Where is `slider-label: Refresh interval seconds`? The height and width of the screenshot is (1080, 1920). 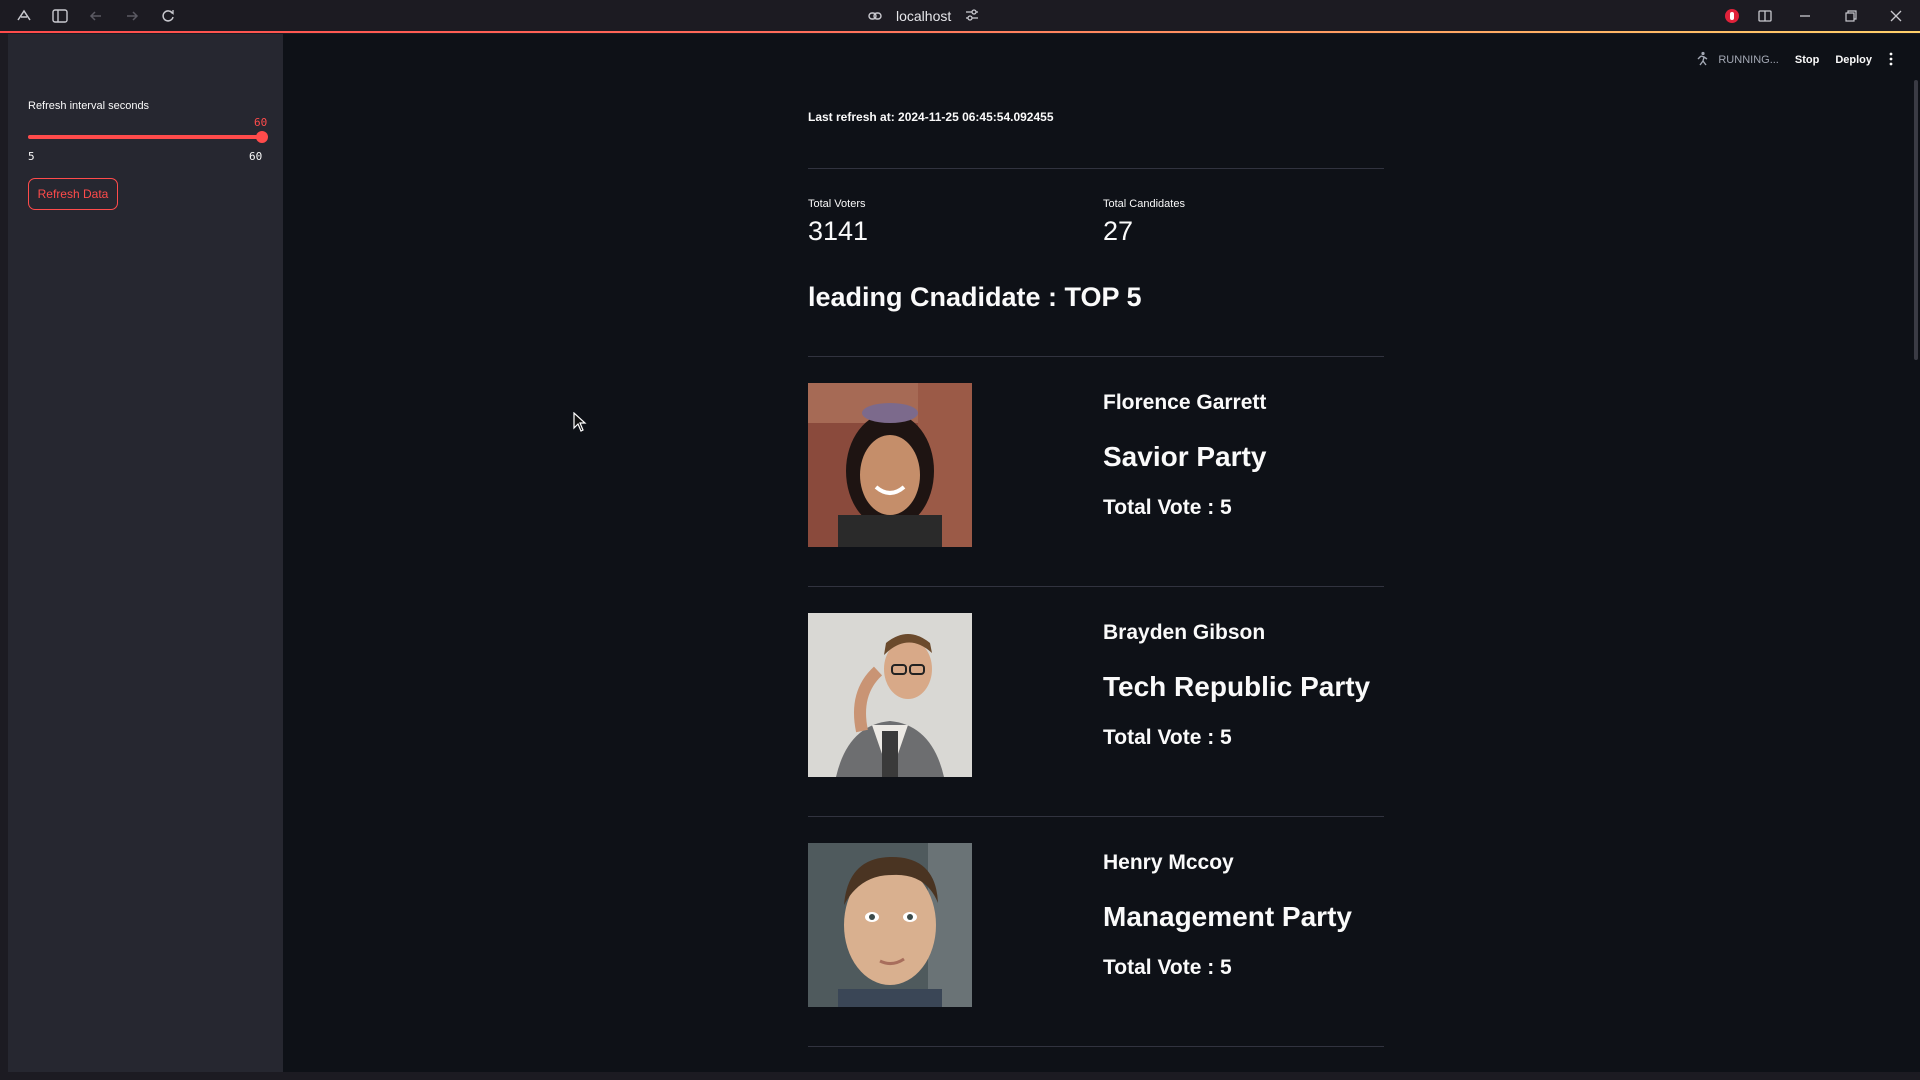 slider-label: Refresh interval seconds is located at coordinates (89, 106).